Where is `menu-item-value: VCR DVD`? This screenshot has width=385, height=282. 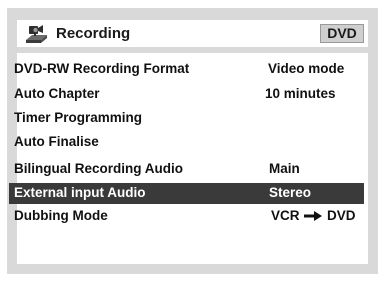 menu-item-value: VCR DVD is located at coordinates (313, 215).